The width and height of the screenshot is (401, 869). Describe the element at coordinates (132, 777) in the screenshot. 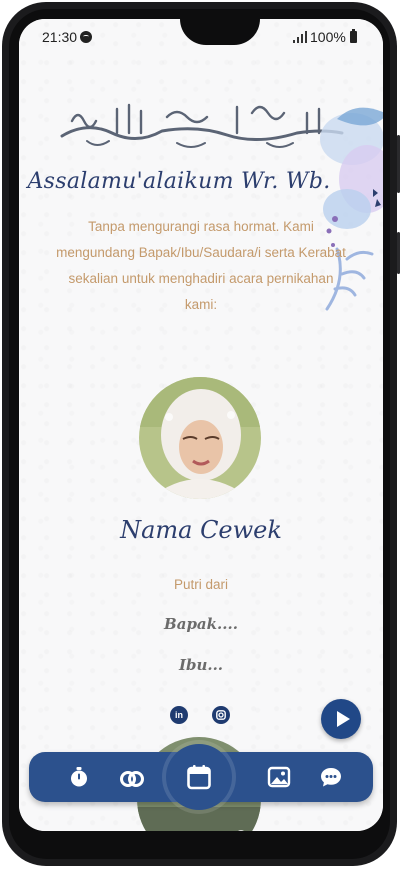

I see `rings-icon` at that location.